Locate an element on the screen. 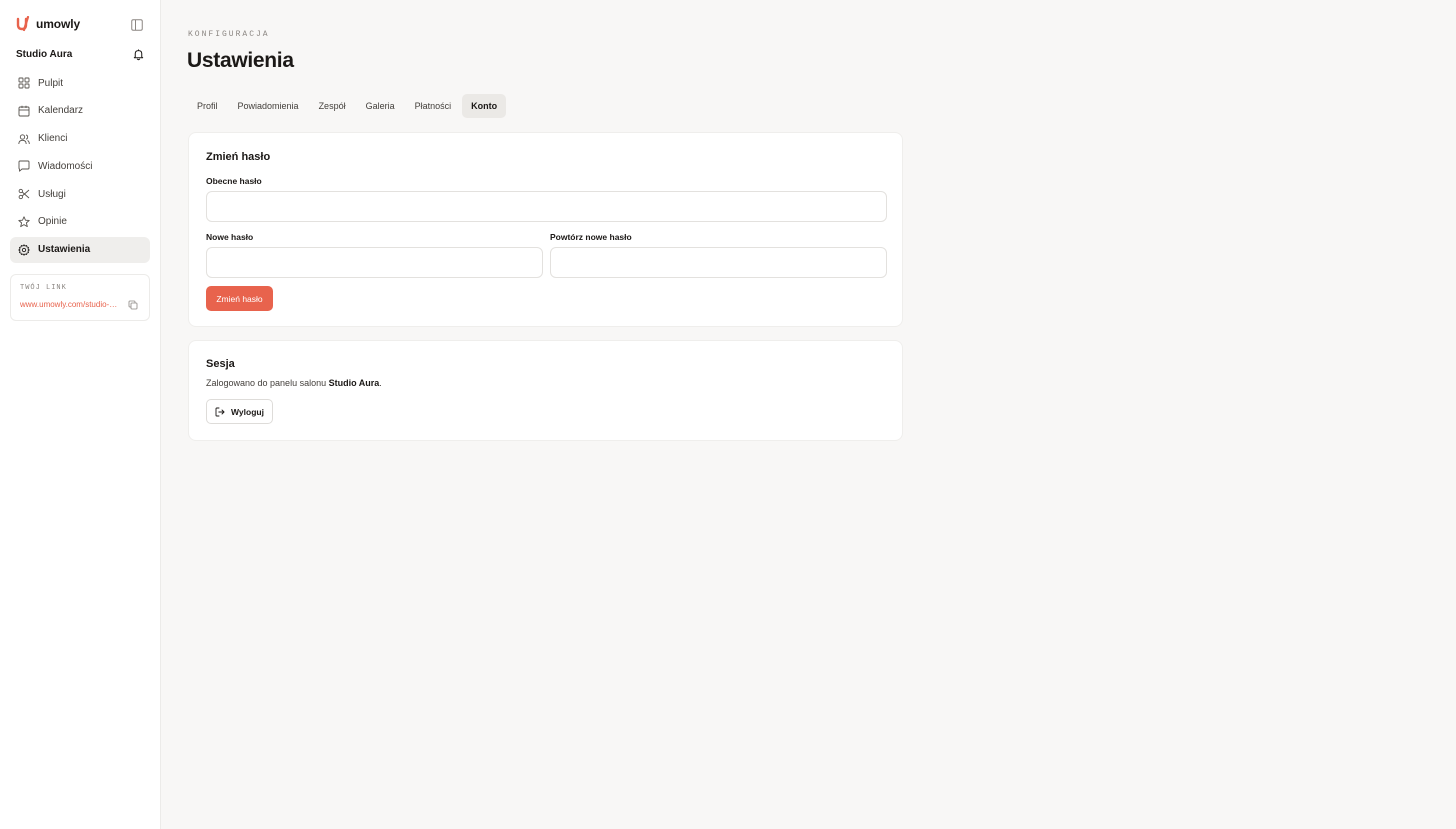  sidebar-item-klienci: Klienci is located at coordinates (80, 139).